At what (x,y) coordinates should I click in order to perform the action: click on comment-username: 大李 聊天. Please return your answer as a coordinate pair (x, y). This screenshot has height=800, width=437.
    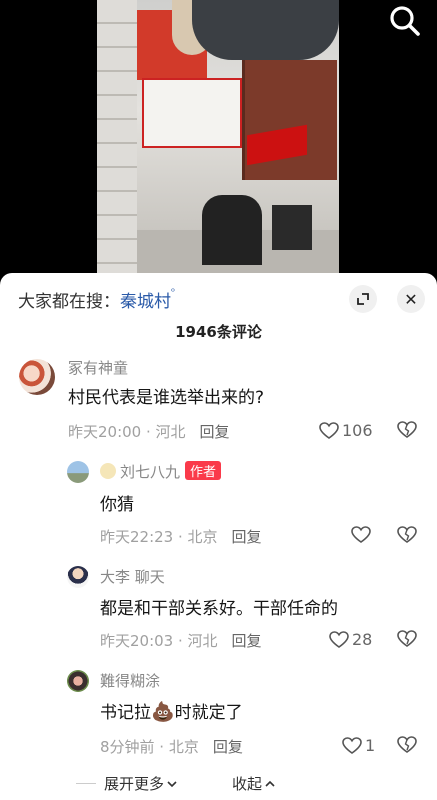
    Looking at the image, I should click on (132, 576).